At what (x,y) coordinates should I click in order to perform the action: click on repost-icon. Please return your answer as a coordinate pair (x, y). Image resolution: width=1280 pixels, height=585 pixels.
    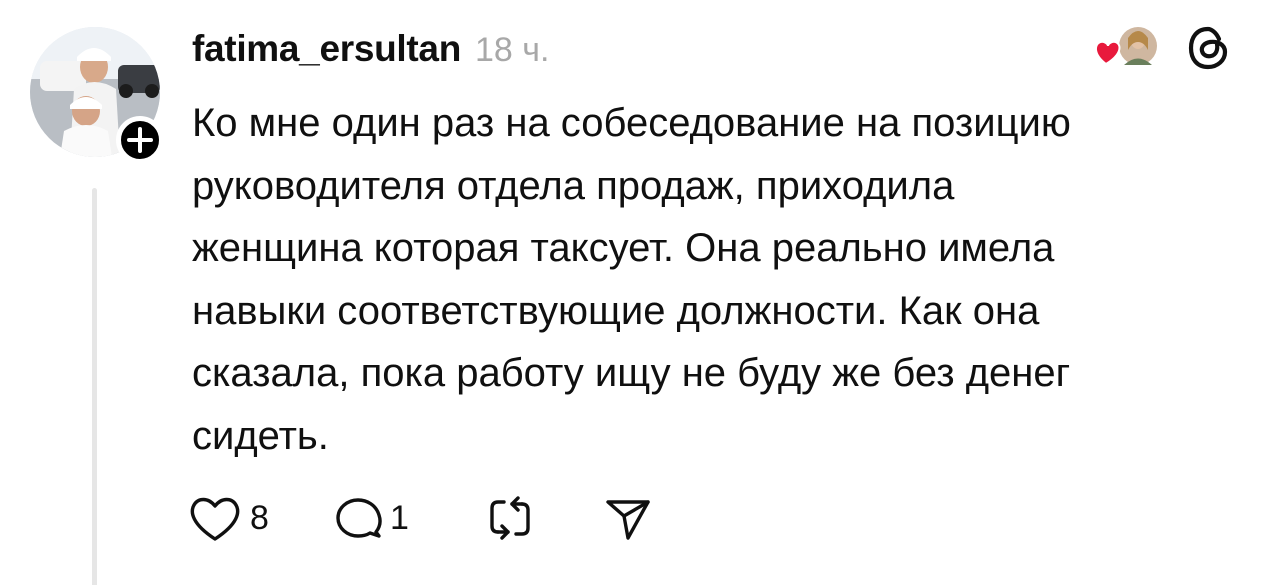
    Looking at the image, I should click on (510, 518).